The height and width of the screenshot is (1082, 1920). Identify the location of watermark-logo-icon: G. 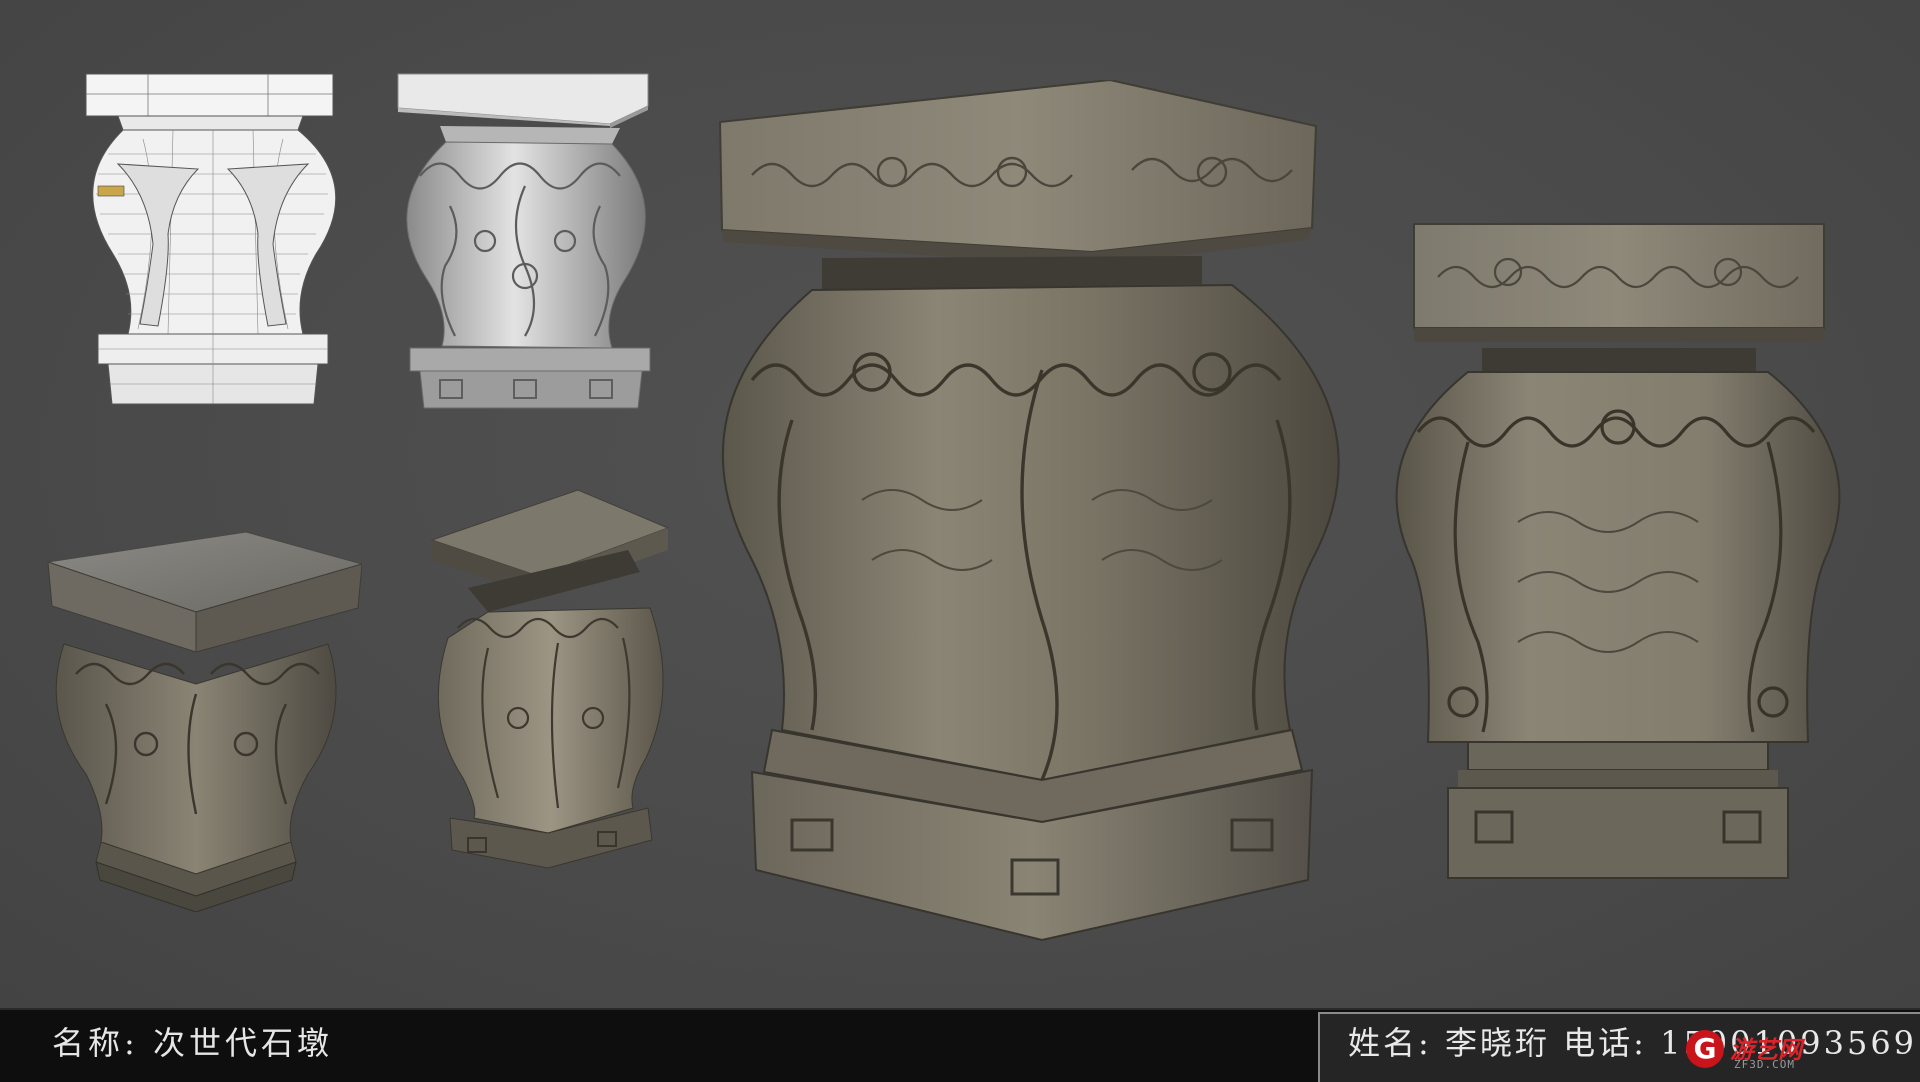
(1705, 1049).